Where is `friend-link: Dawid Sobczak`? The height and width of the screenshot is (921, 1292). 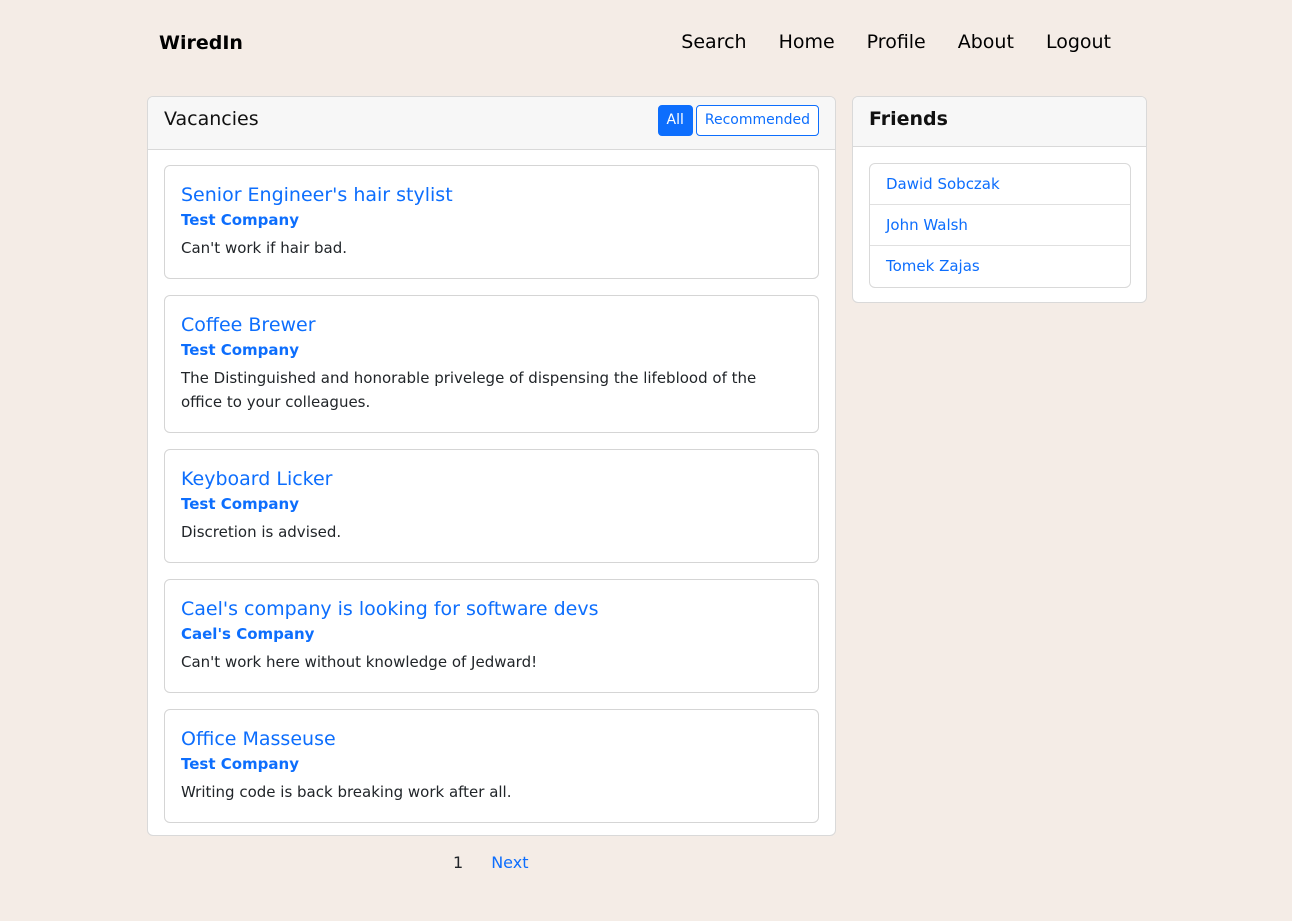
friend-link: Dawid Sobczak is located at coordinates (1000, 184).